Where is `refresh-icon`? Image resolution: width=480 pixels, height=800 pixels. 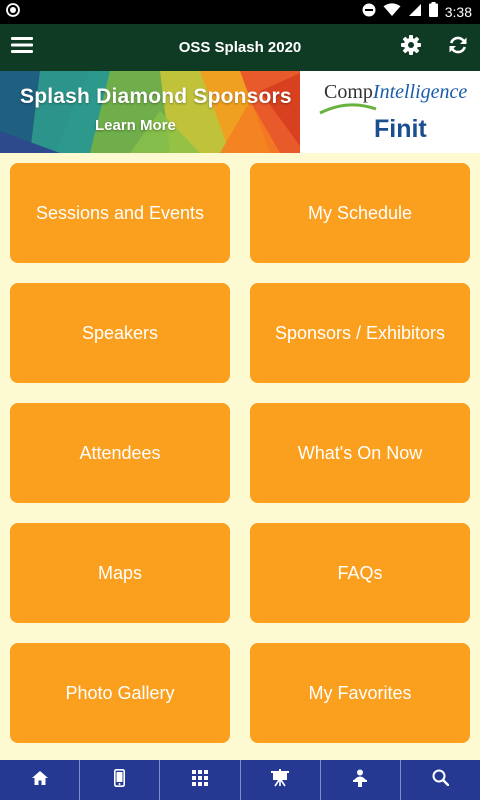
refresh-icon is located at coordinates (458, 47).